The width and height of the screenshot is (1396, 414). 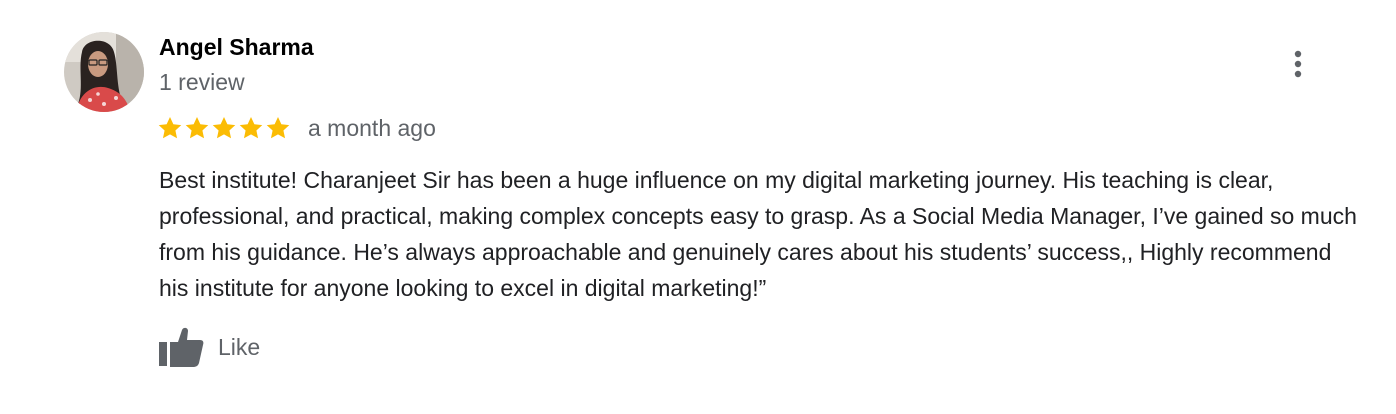 I want to click on review-count: 1 review, so click(x=202, y=82).